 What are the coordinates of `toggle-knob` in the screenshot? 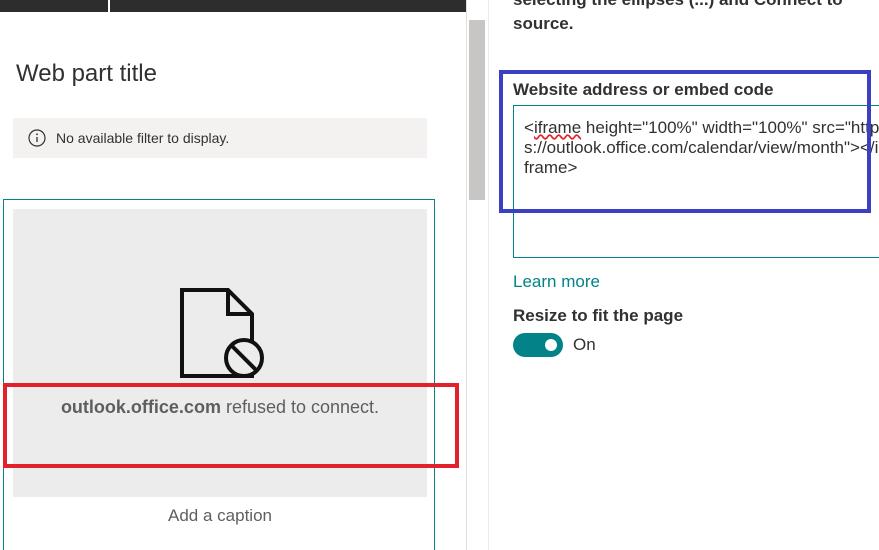 It's located at (551, 345).